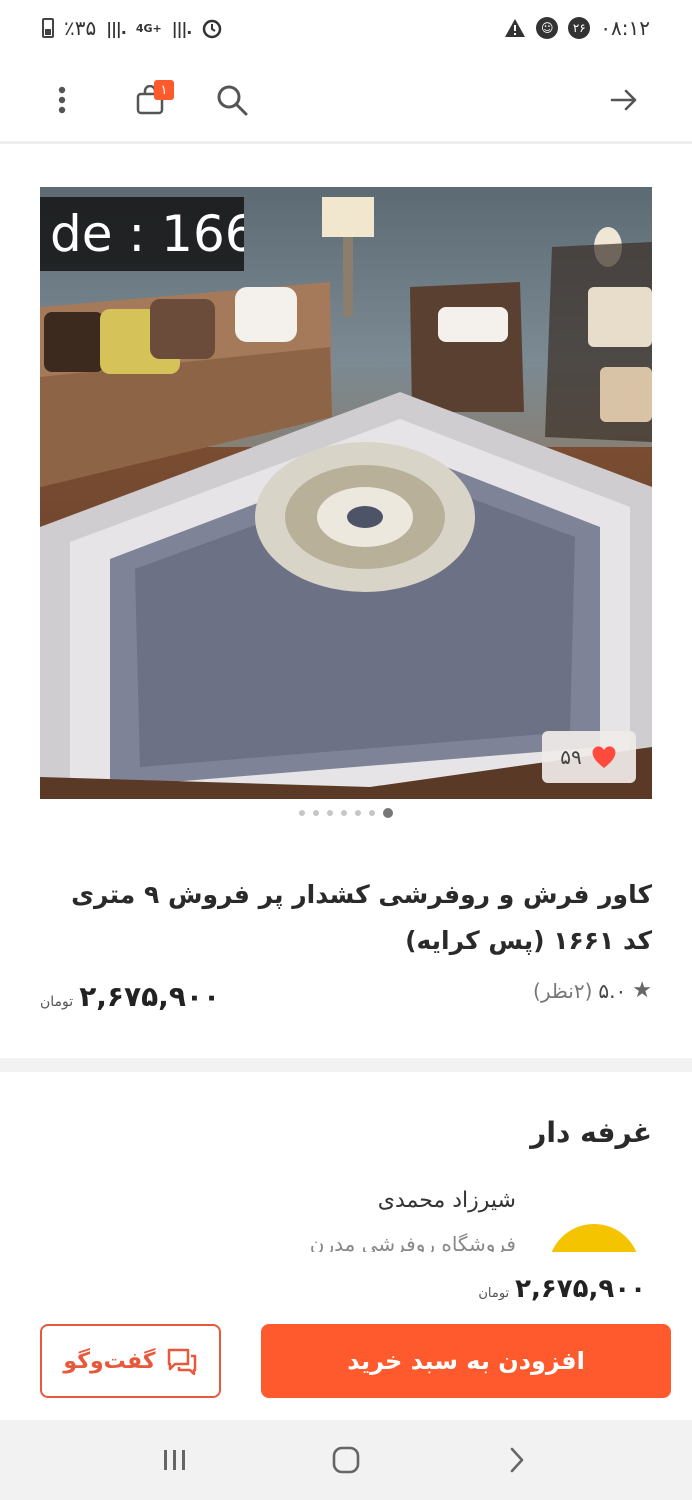 This screenshot has width=692, height=1500. Describe the element at coordinates (388, 813) in the screenshot. I see `pager-dot-active` at that location.